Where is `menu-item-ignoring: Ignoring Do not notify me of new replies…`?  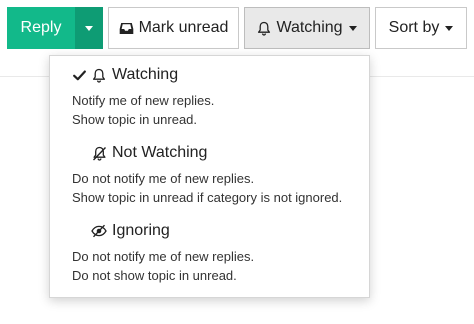 menu-item-ignoring: Ignoring Do not notify me of new replies… is located at coordinates (218, 253).